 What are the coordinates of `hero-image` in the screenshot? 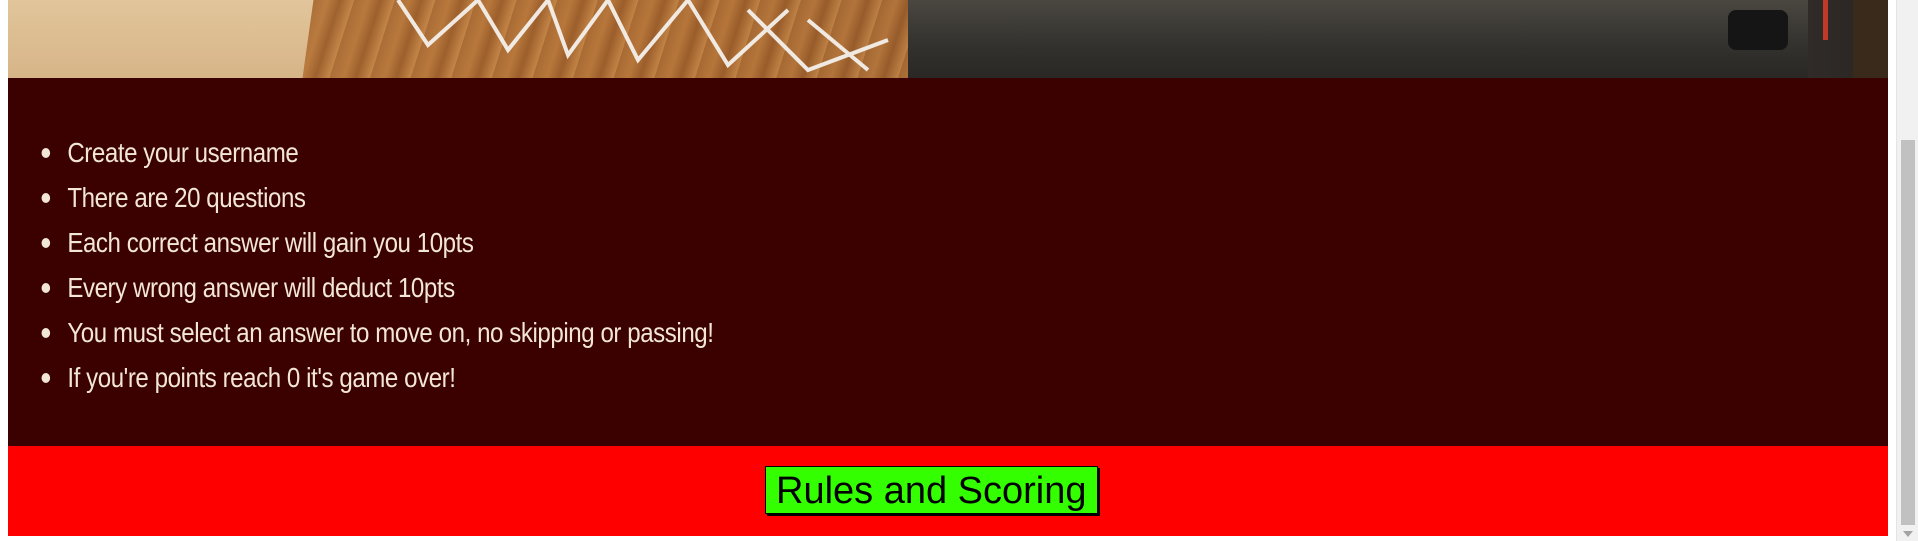 It's located at (948, 39).